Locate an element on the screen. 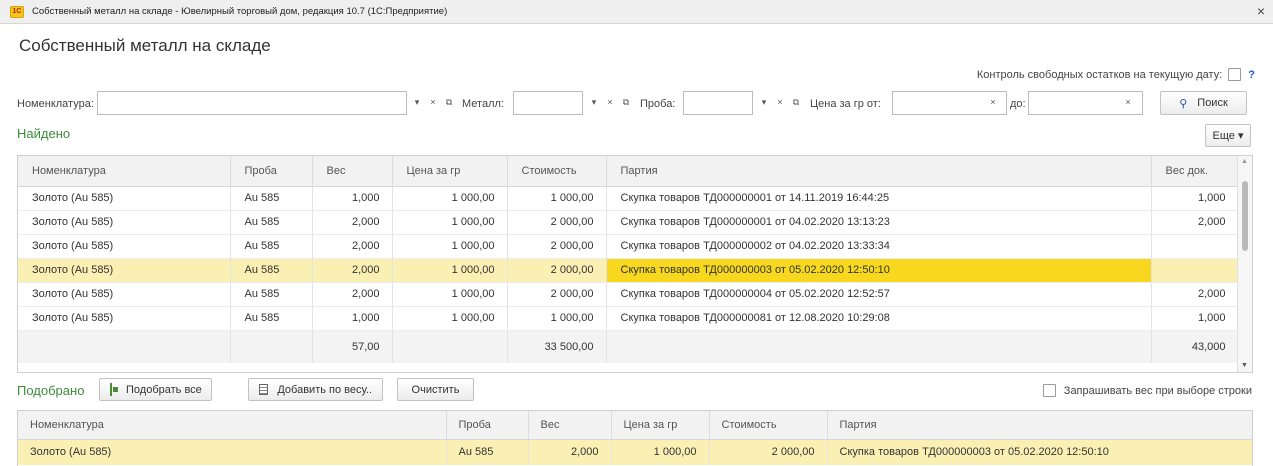  assay-clear-icon: × is located at coordinates (780, 103).